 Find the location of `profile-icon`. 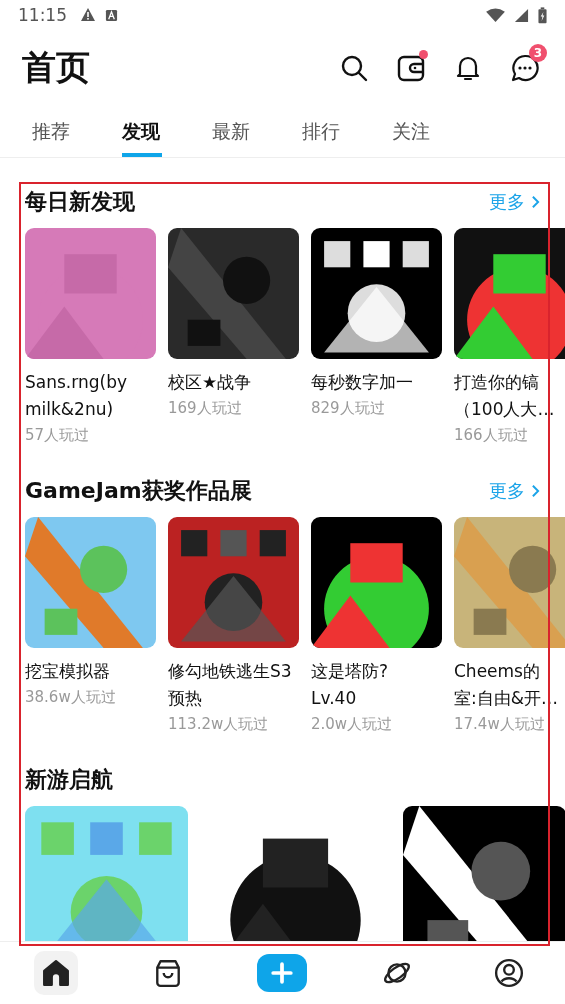

profile-icon is located at coordinates (509, 973).